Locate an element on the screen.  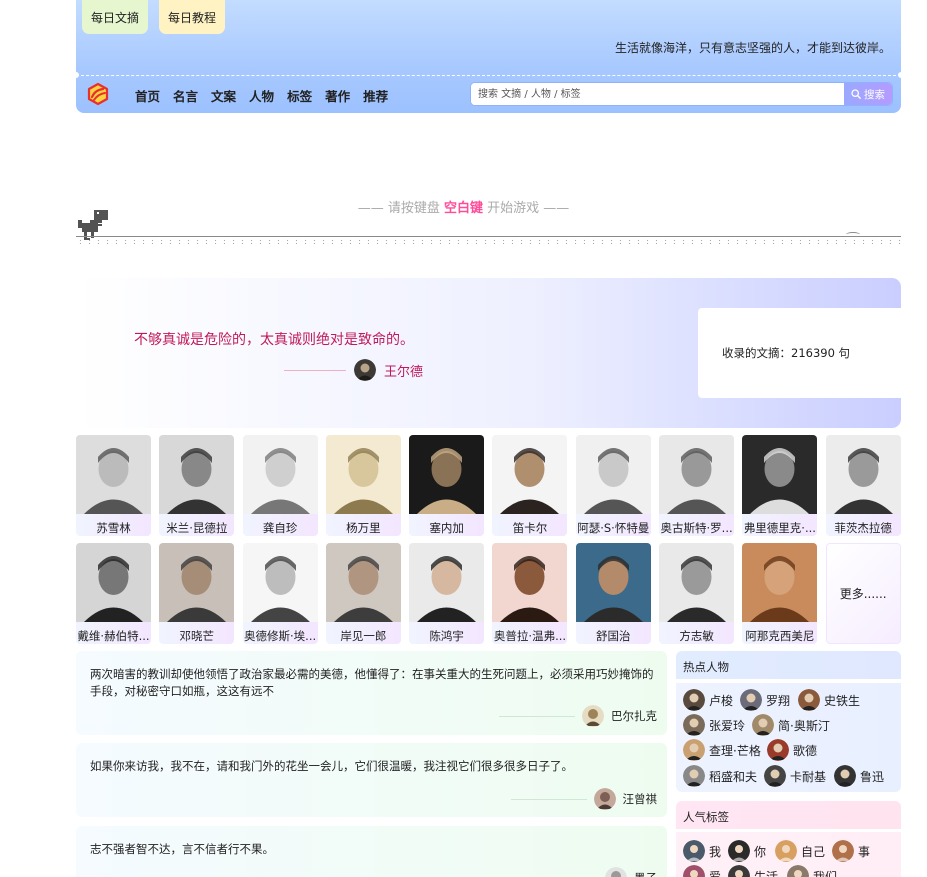
nav-tags: 标签 is located at coordinates (299, 95).